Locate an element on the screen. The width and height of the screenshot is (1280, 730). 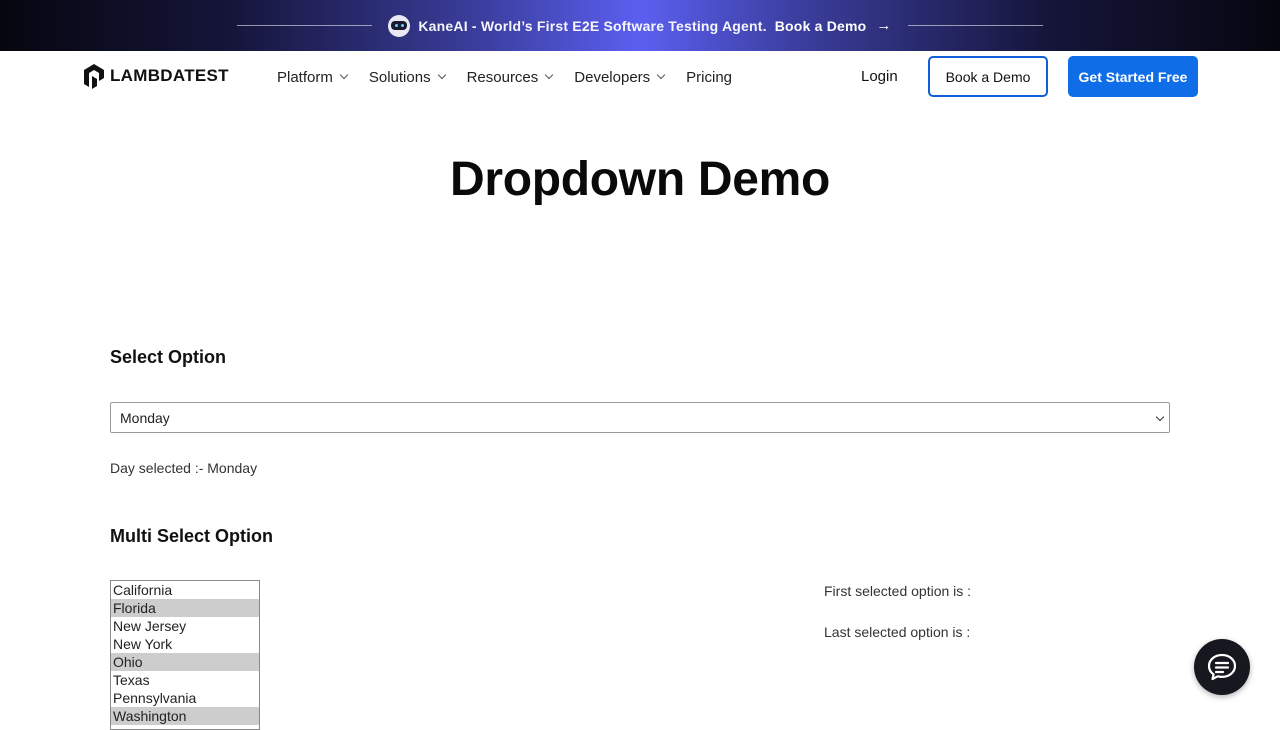
multi-select-option: California is located at coordinates (185, 590).